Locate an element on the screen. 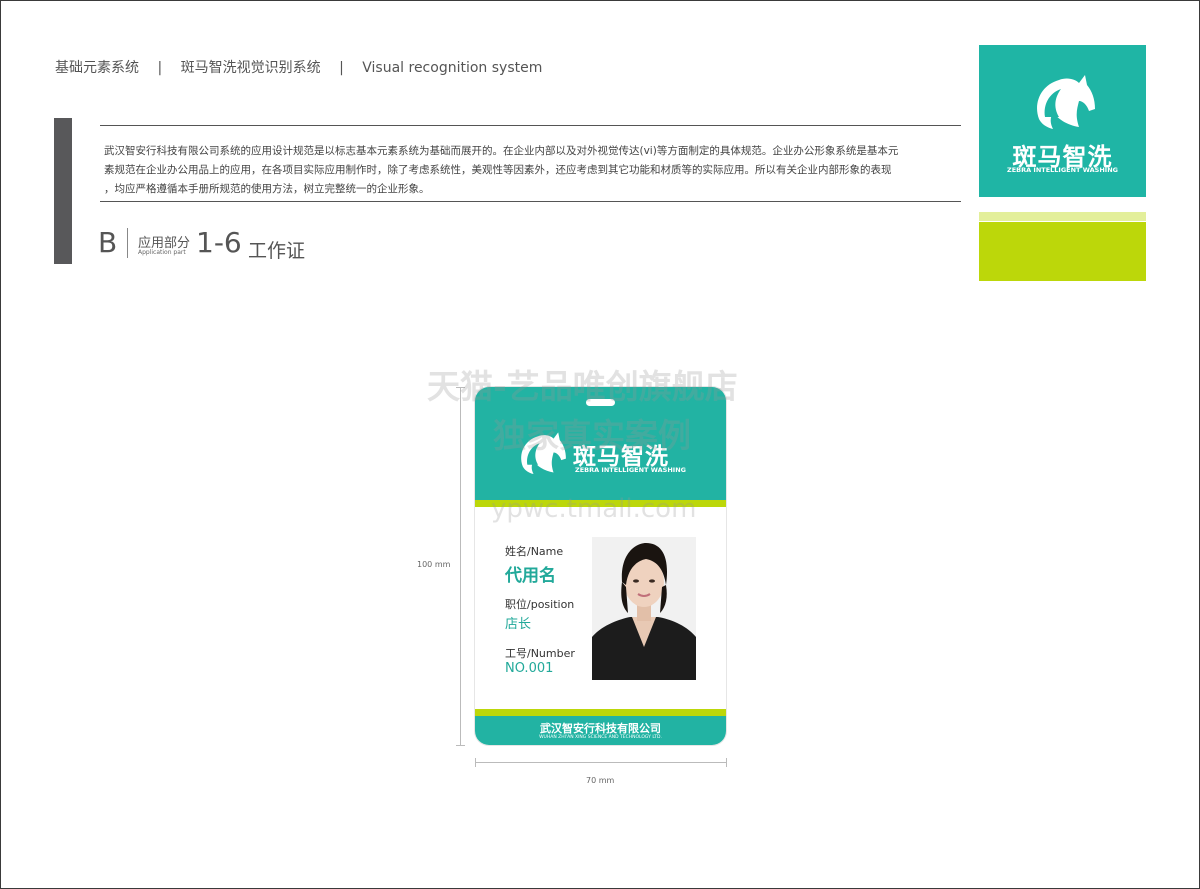 The width and height of the screenshot is (1200, 889). dimension-line-height is located at coordinates (460, 566).